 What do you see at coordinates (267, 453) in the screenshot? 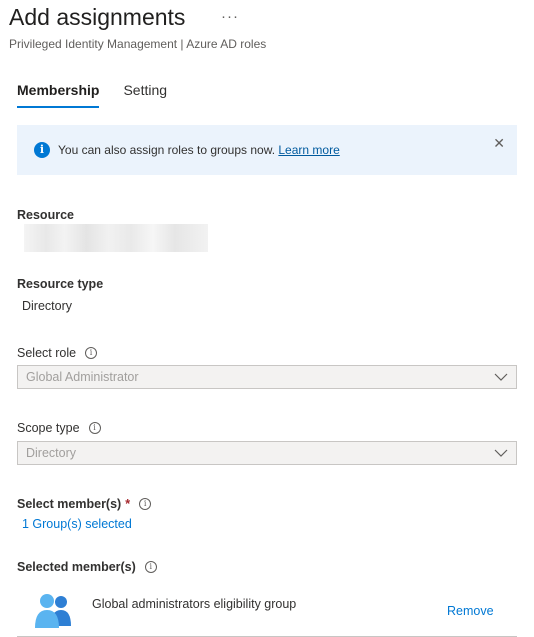
I see `scope-type-dropdown: Directory` at bounding box center [267, 453].